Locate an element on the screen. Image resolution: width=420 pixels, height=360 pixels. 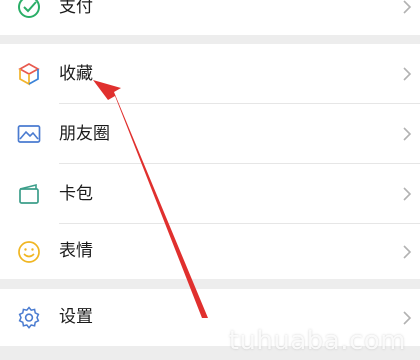
menu-item-settings-label: 设置 is located at coordinates (76, 317).